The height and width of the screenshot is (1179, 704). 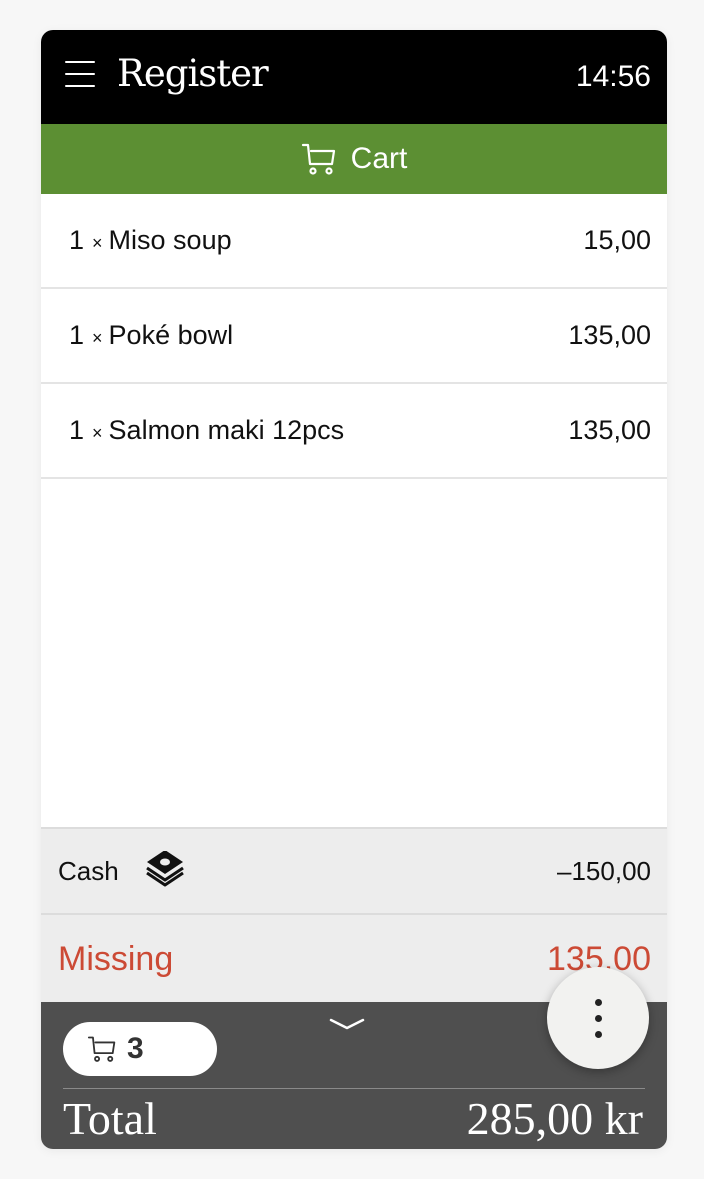 I want to click on total-value: 285,00 kr, so click(x=554, y=1118).